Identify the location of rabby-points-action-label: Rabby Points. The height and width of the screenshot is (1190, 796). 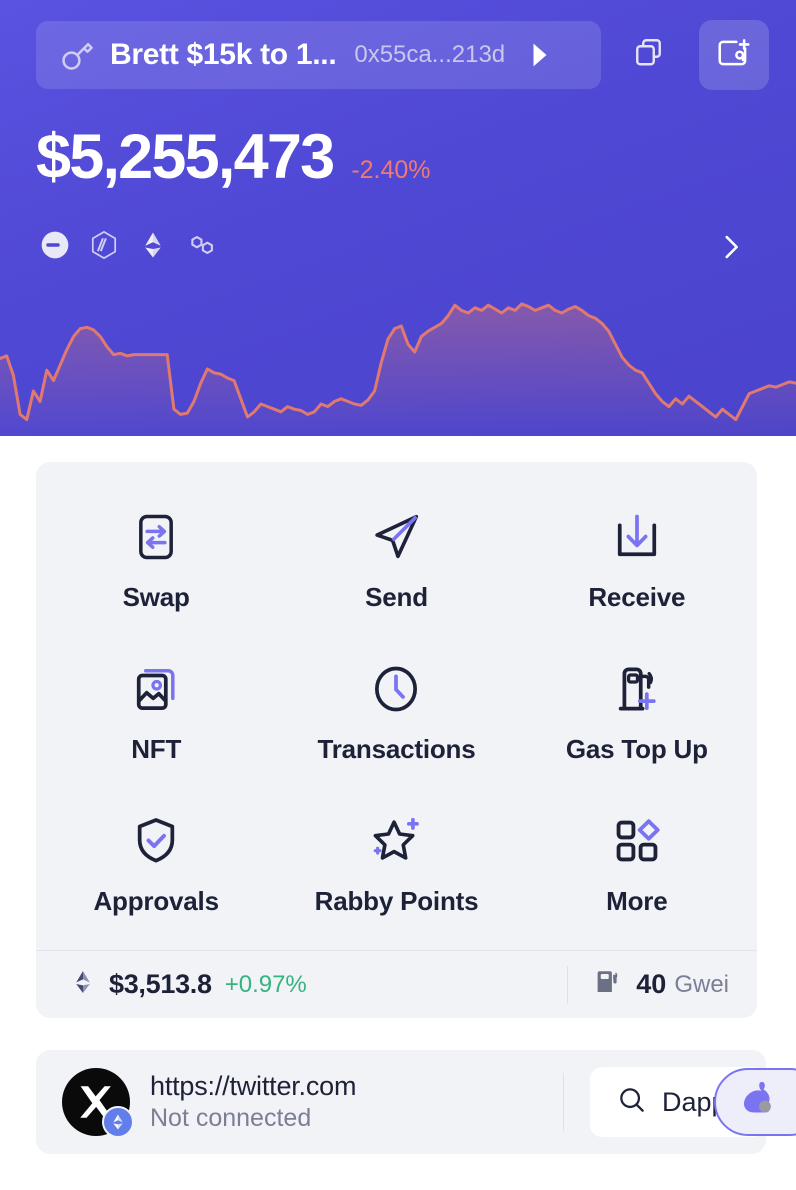
(396, 900).